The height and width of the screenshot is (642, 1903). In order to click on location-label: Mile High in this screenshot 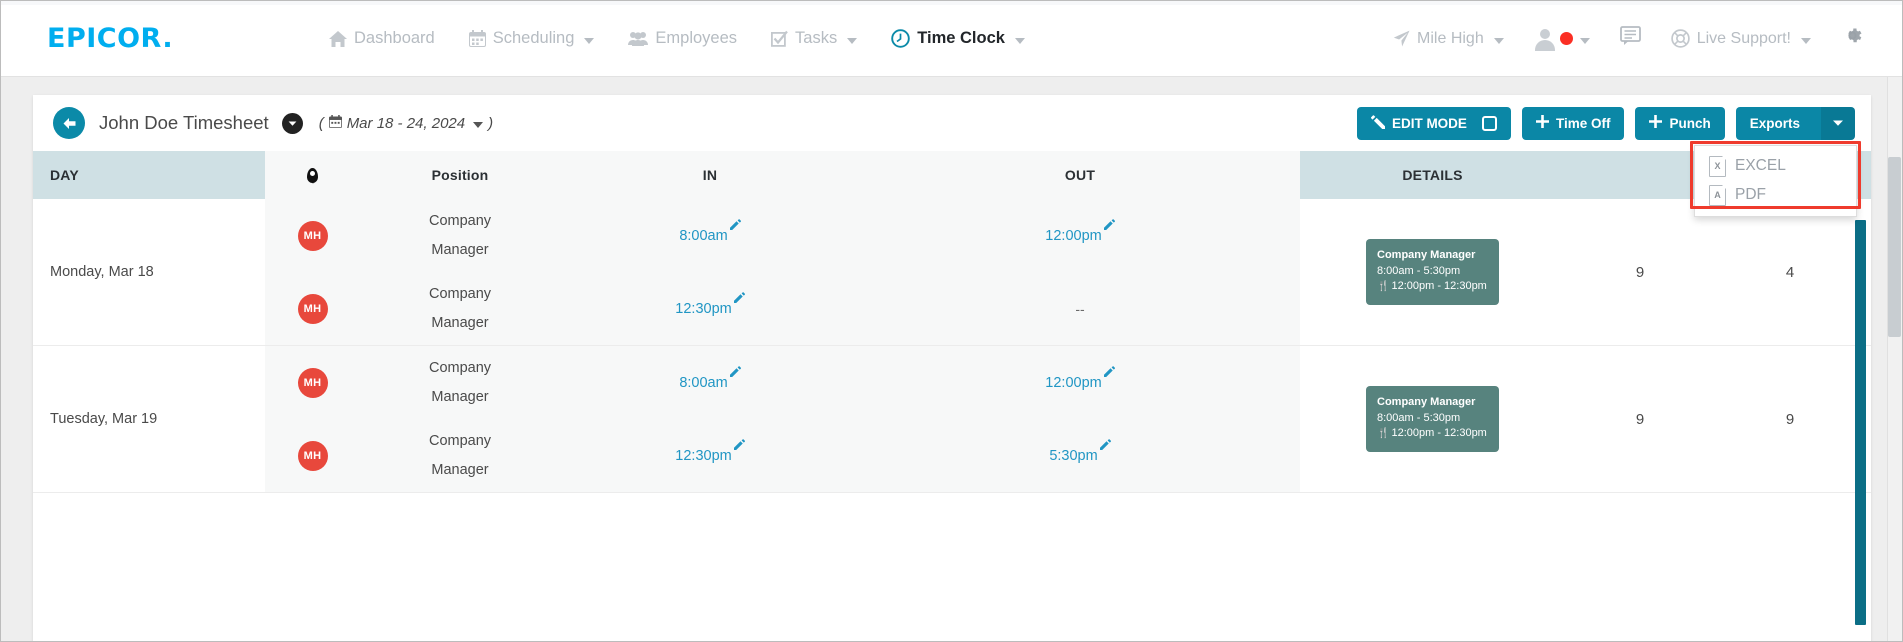, I will do `click(1450, 38)`.